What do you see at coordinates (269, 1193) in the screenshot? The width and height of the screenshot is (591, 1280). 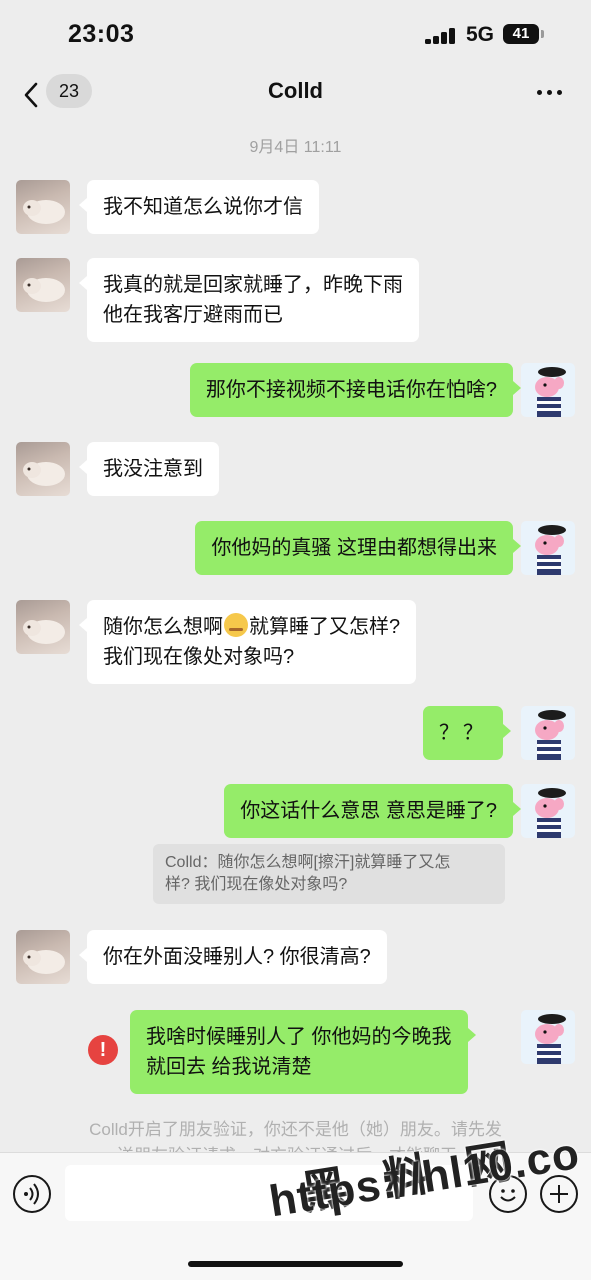 I see `message-input` at bounding box center [269, 1193].